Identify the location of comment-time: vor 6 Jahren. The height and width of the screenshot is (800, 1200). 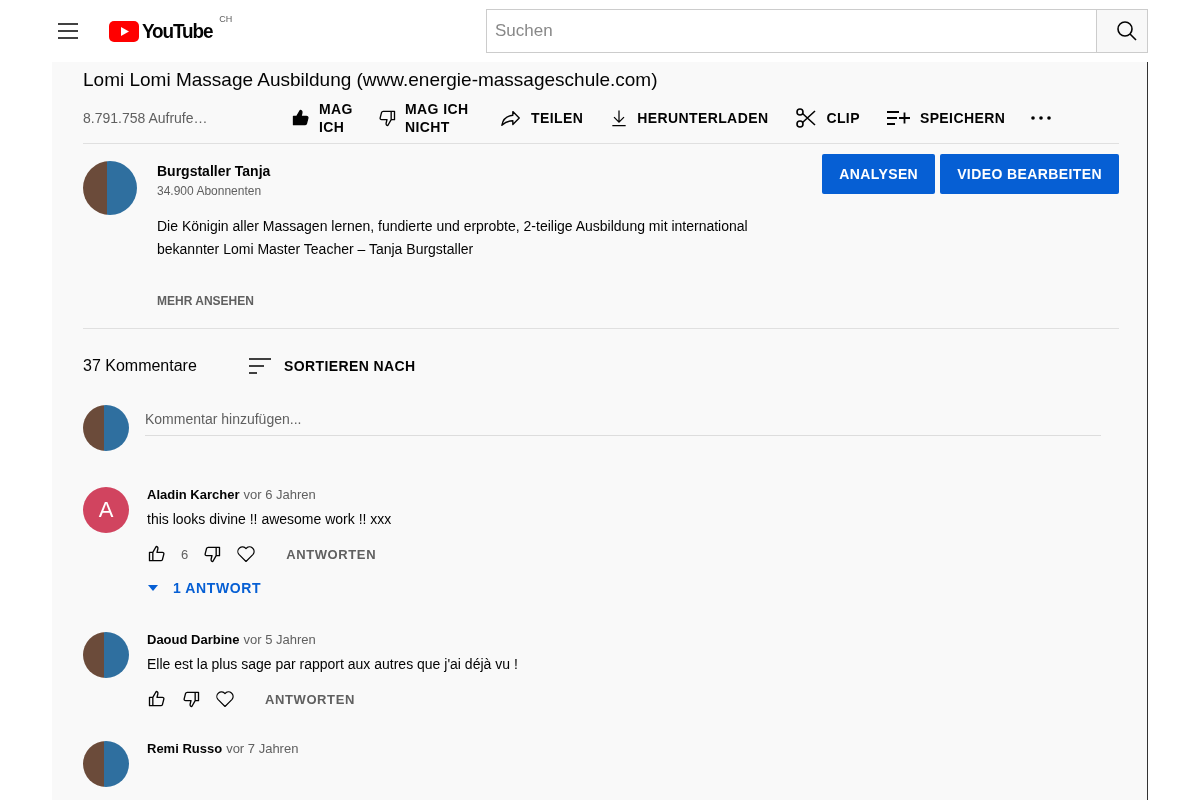
(279, 494).